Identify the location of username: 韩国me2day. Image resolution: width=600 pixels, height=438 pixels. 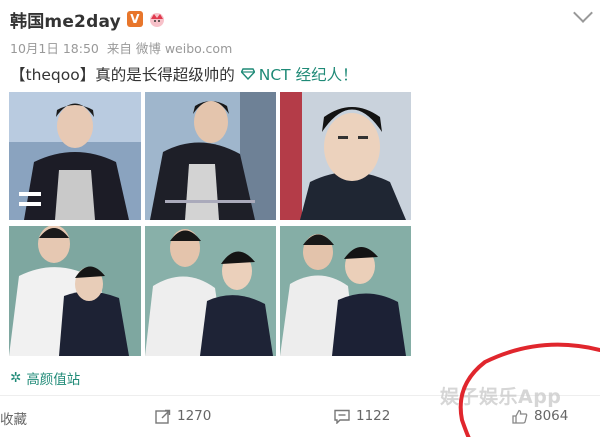
(65, 19).